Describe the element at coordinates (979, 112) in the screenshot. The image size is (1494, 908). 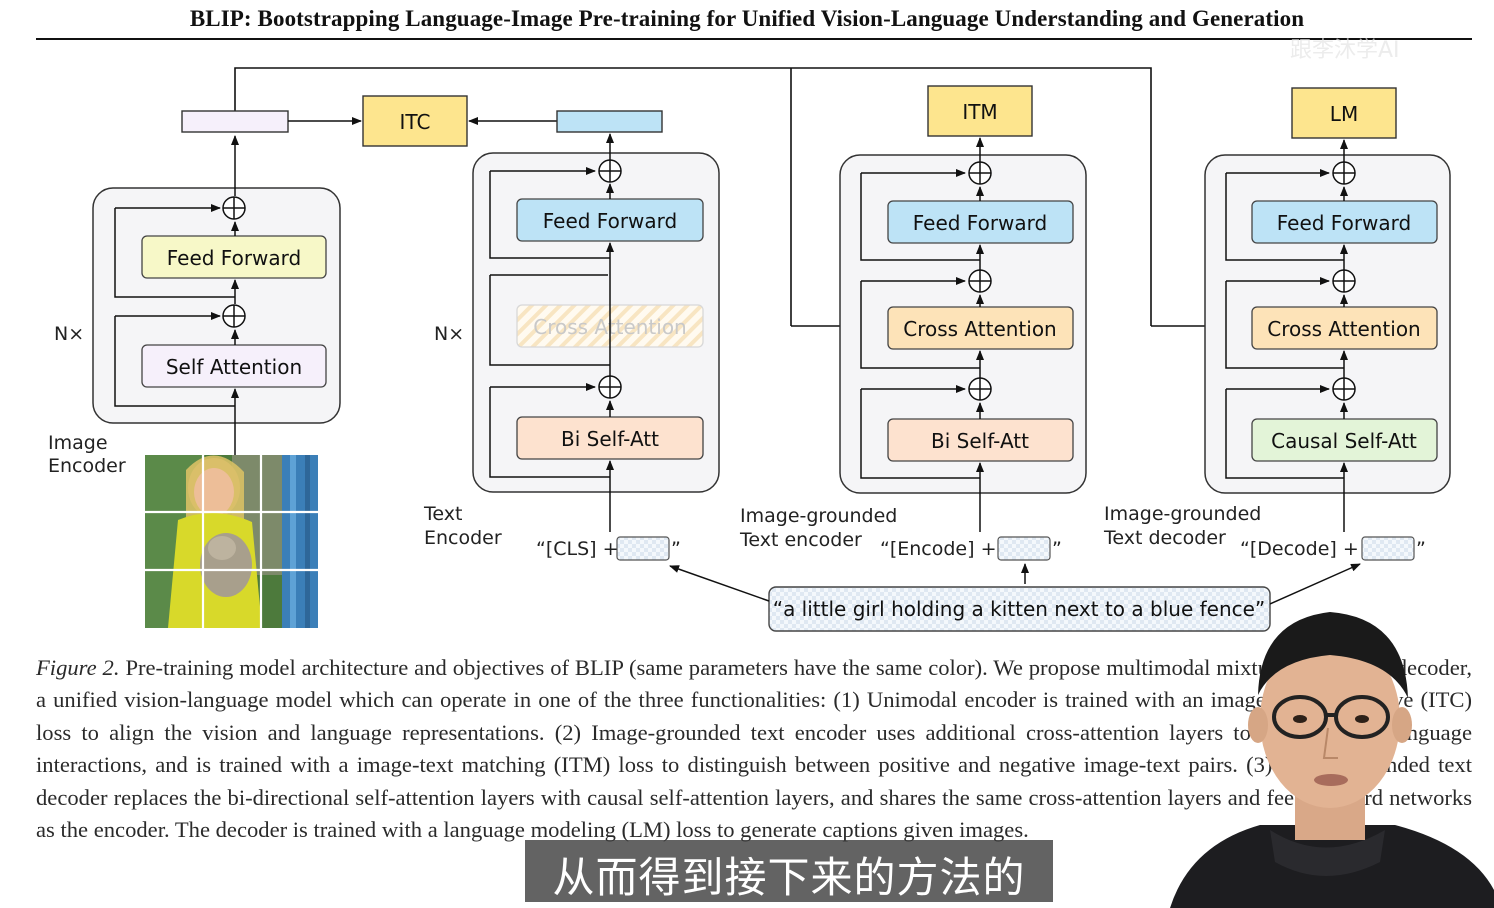
I see `itm-label: ITM` at that location.